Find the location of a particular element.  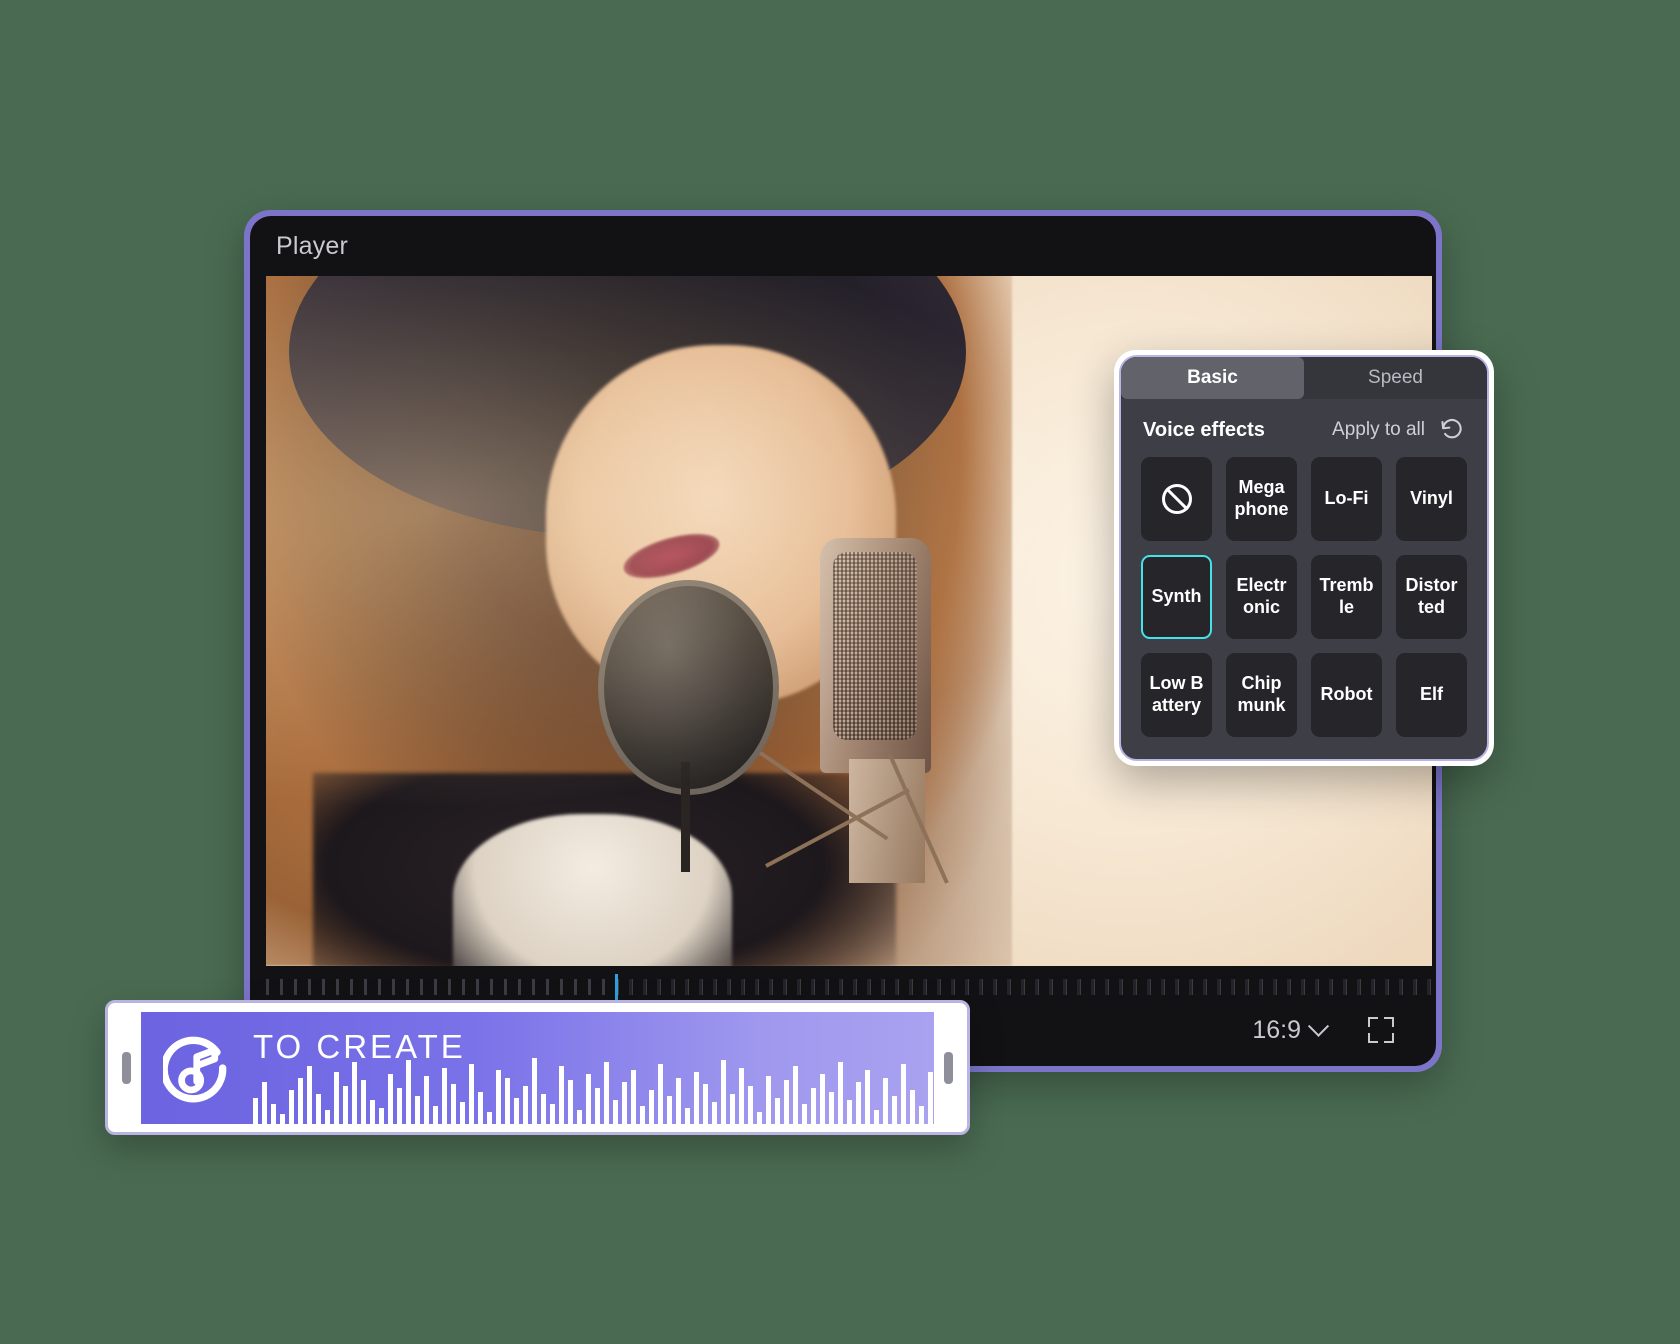

chevron-down-icon is located at coordinates (1318, 1026).